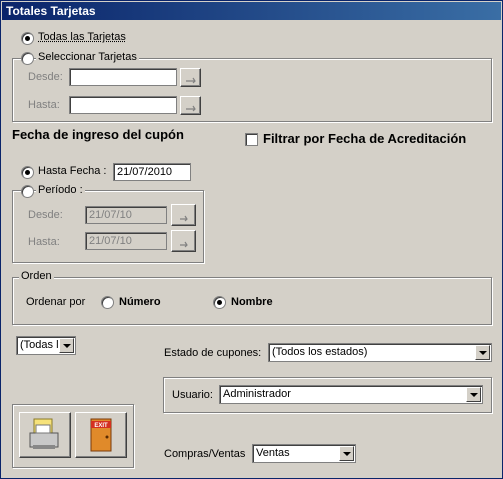 Image resolution: width=503 pixels, height=479 pixels. What do you see at coordinates (72, 171) in the screenshot?
I see `hasta-fecha-label: Hasta Fecha :` at bounding box center [72, 171].